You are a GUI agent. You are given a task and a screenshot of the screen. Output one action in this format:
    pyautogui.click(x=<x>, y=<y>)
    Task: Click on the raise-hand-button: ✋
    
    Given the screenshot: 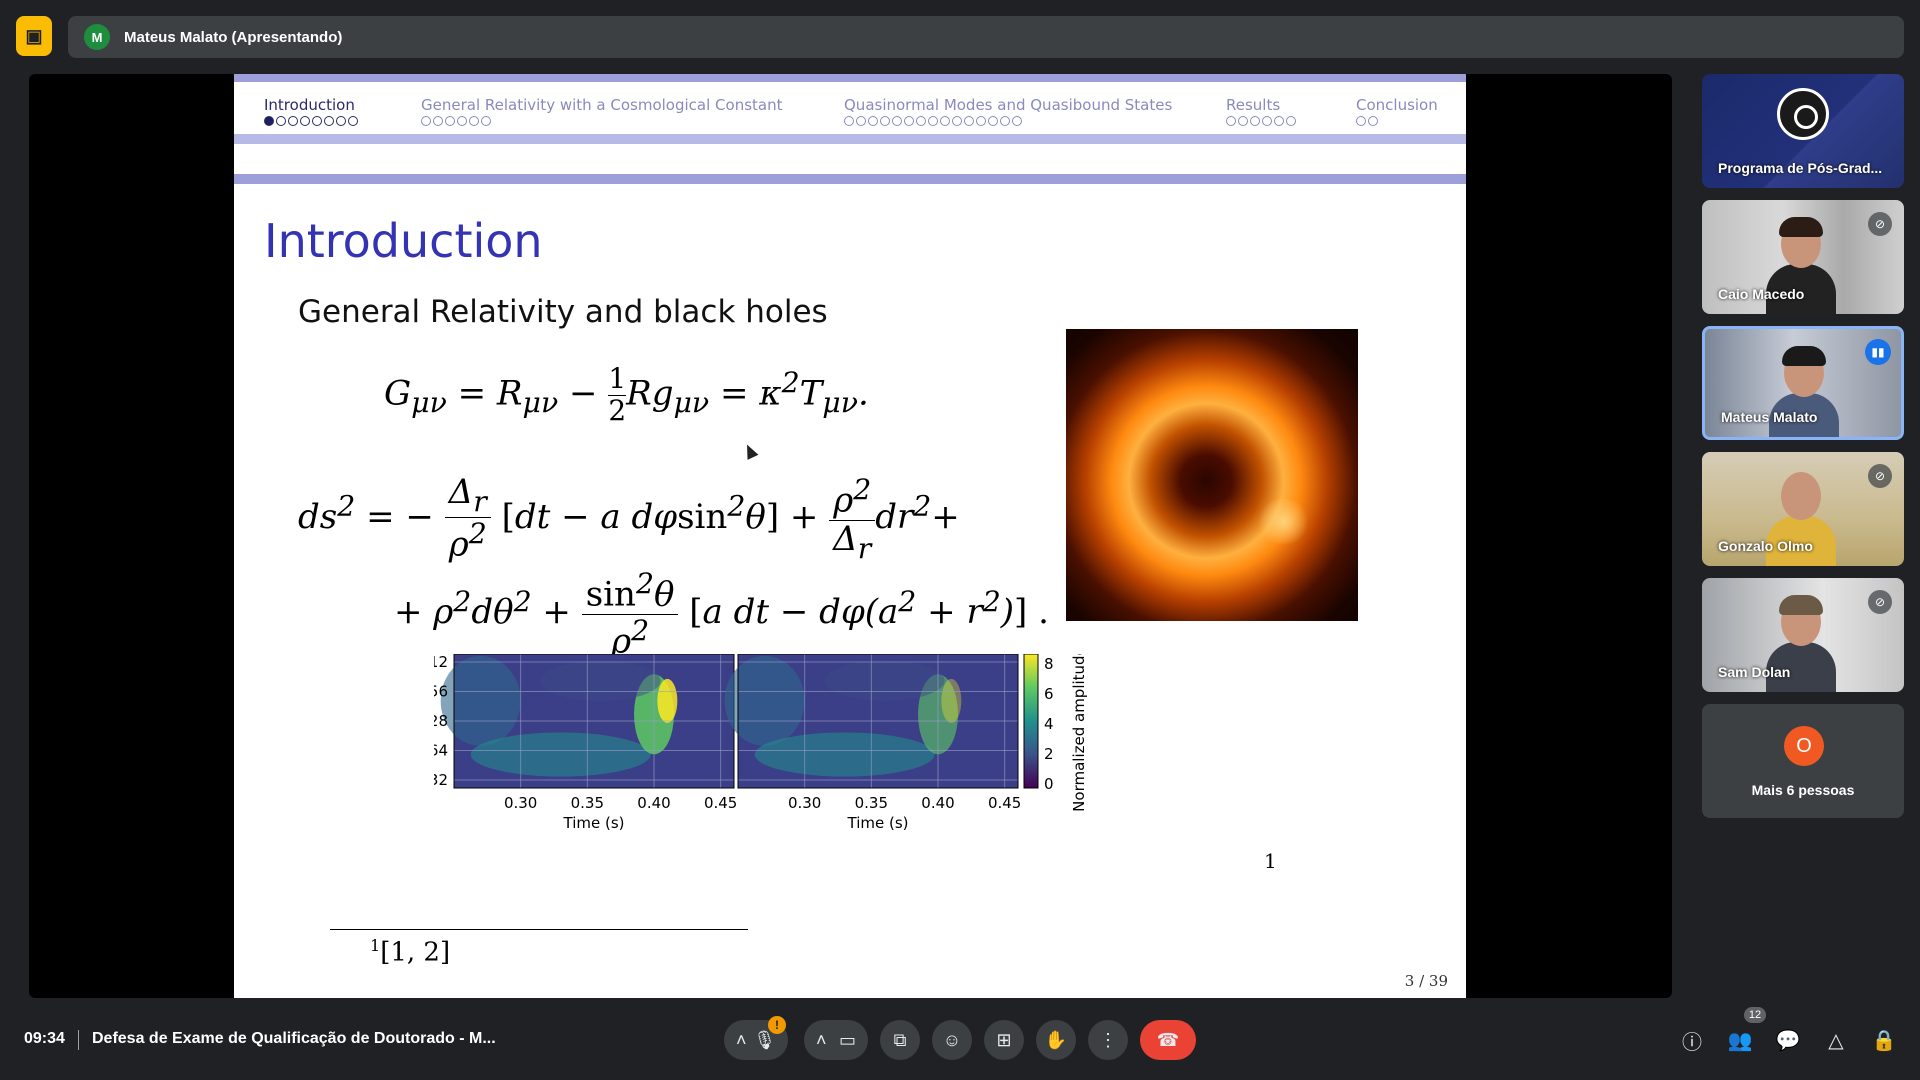 What is the action you would take?
    pyautogui.click(x=1056, y=1040)
    